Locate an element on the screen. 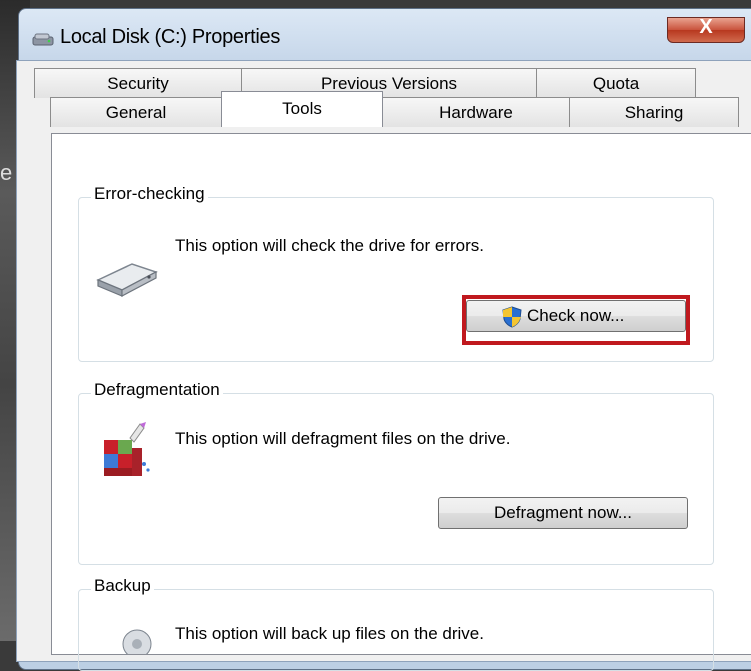  tab-security: Security is located at coordinates (138, 83).